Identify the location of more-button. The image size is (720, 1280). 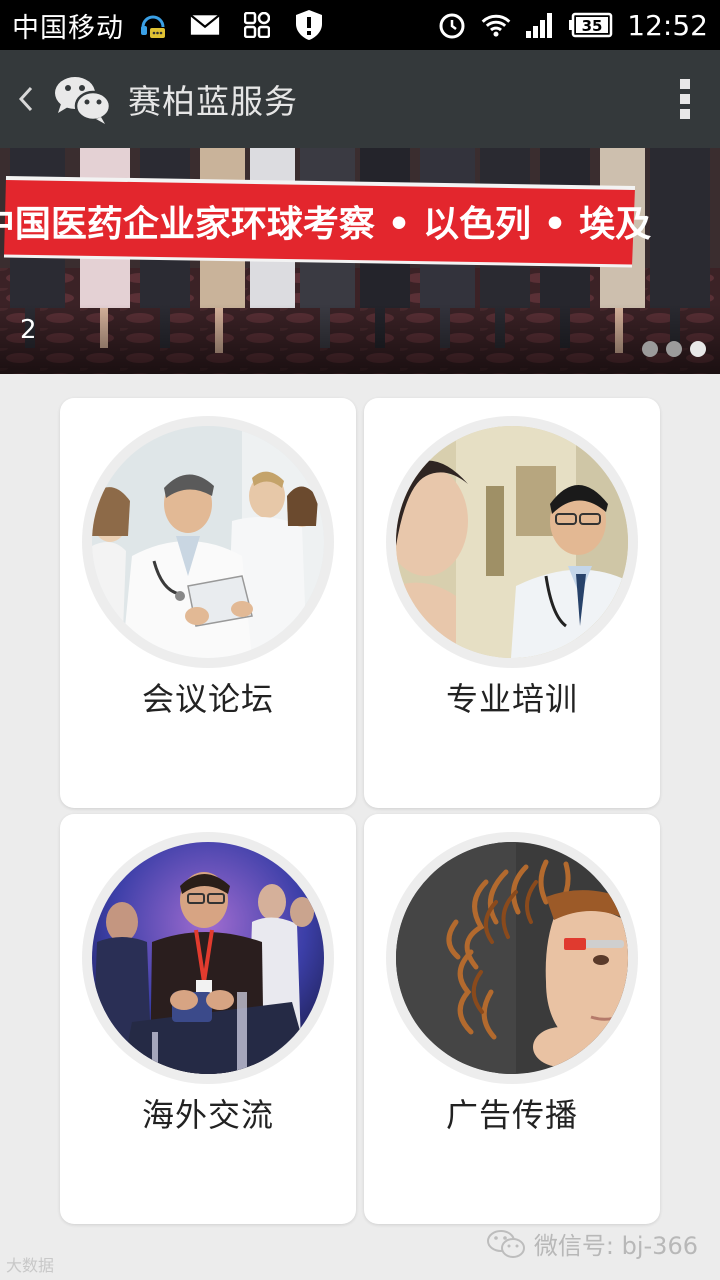
(685, 99).